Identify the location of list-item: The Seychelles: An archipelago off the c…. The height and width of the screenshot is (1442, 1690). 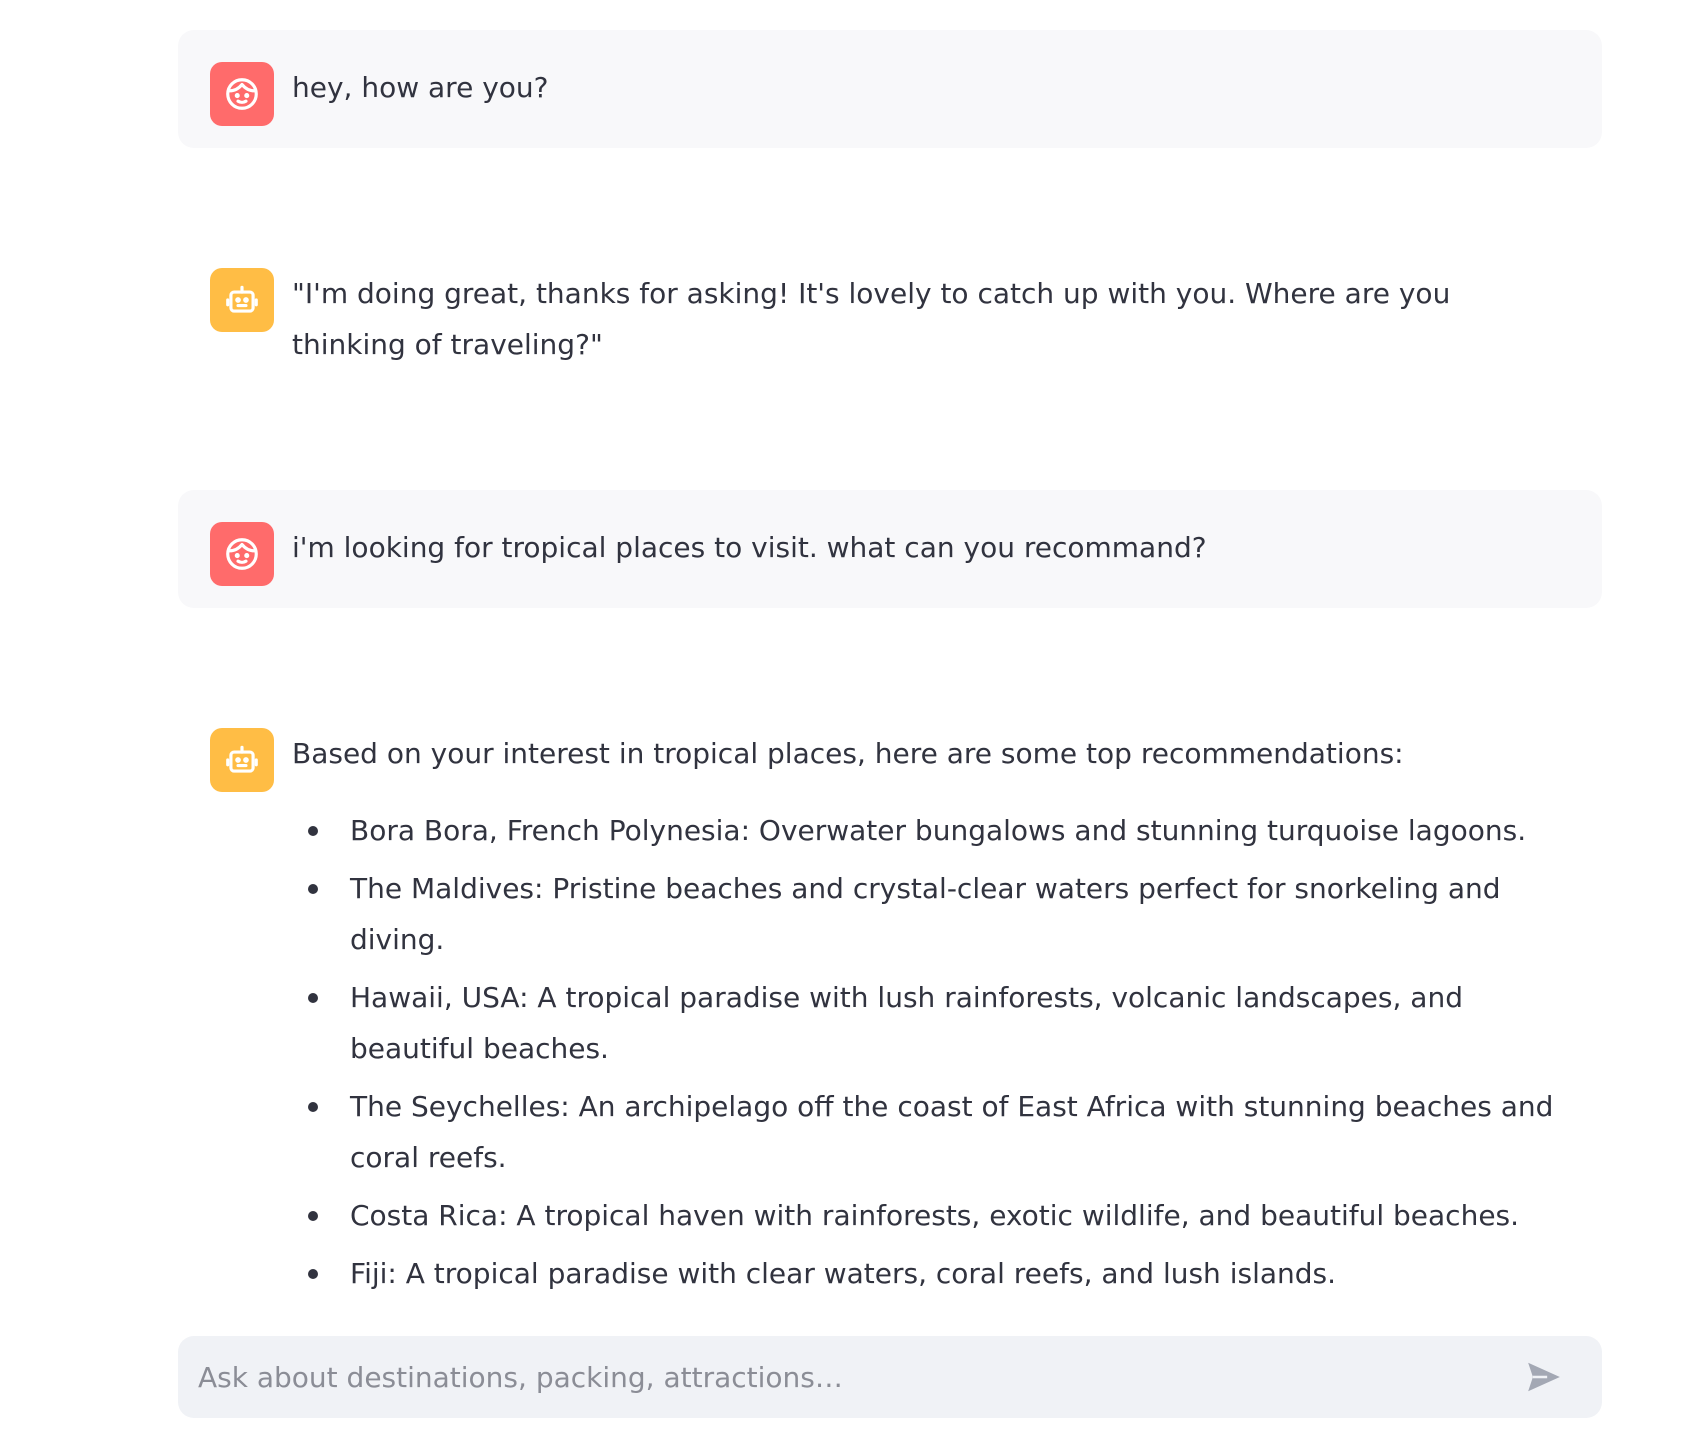
(935, 1132).